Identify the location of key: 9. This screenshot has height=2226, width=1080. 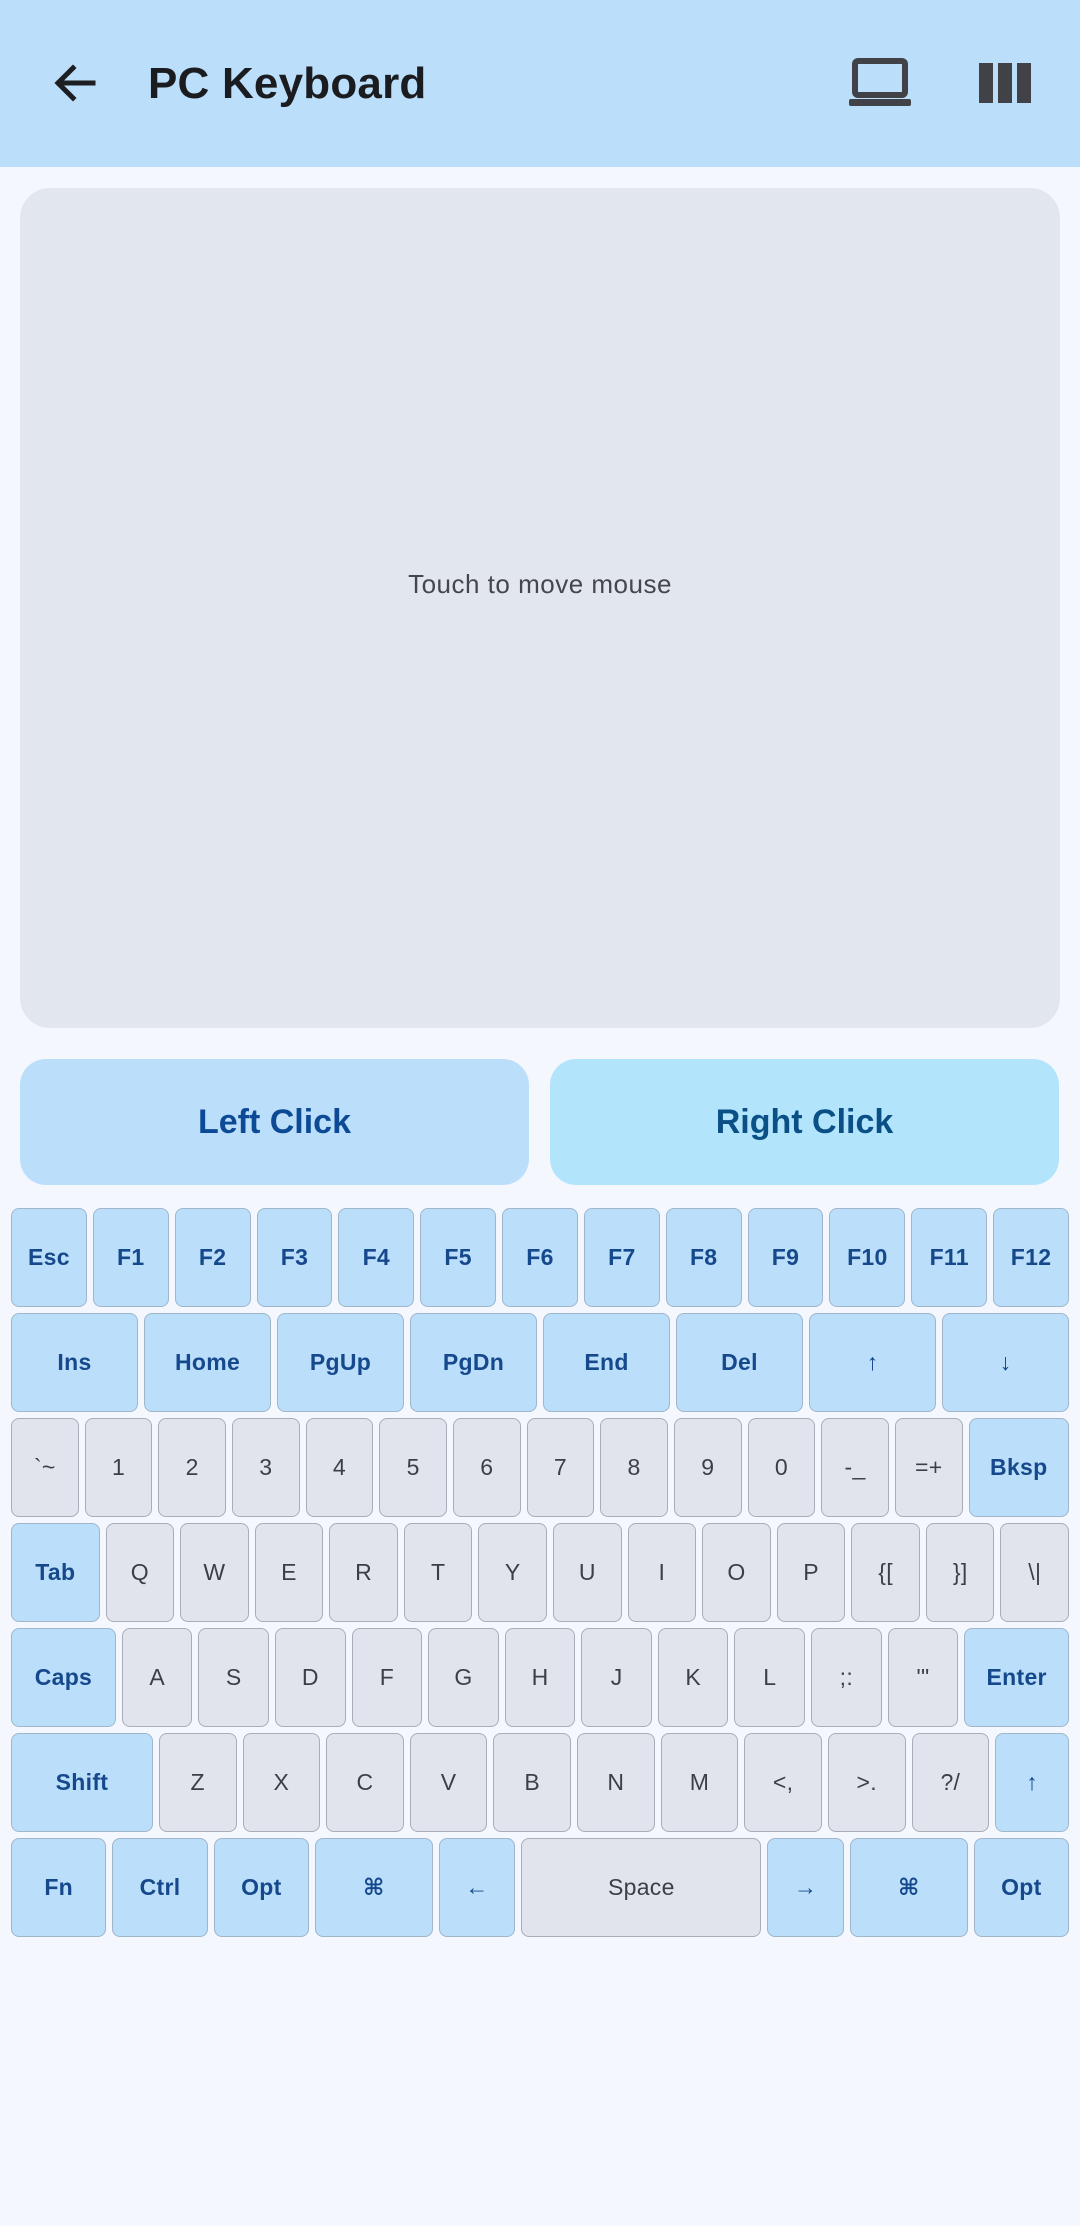
(707, 1467).